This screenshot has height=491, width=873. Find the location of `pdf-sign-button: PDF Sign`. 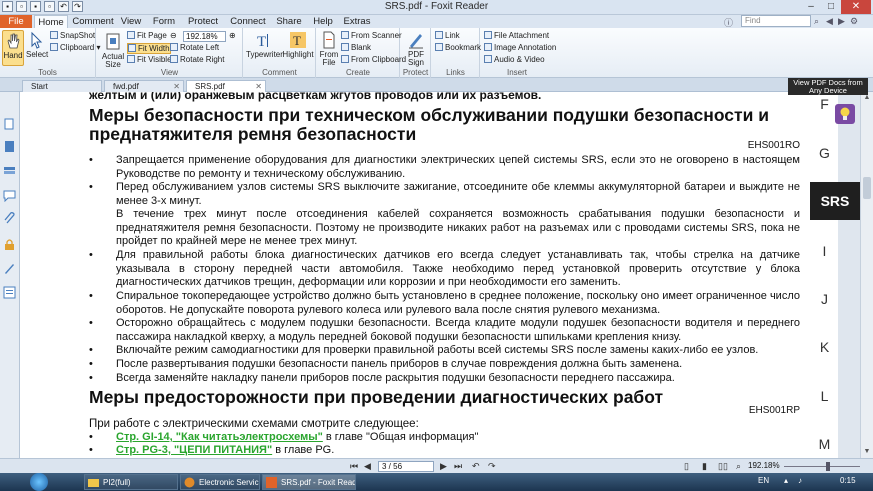

pdf-sign-button: PDF Sign is located at coordinates (416, 48).